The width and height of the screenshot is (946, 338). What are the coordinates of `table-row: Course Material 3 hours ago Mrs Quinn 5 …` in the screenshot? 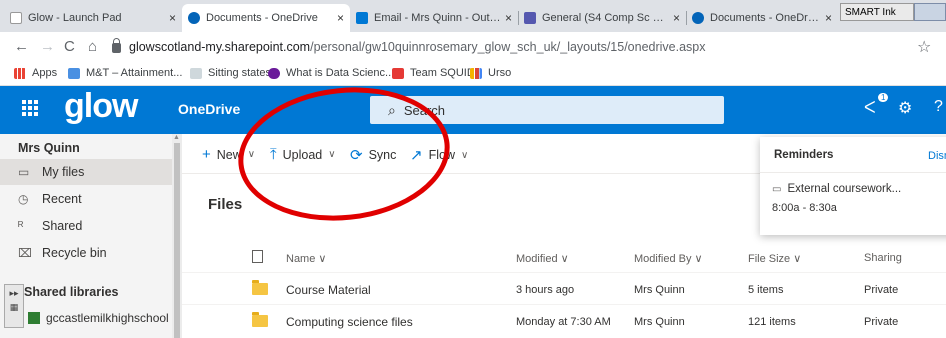 It's located at (564, 289).